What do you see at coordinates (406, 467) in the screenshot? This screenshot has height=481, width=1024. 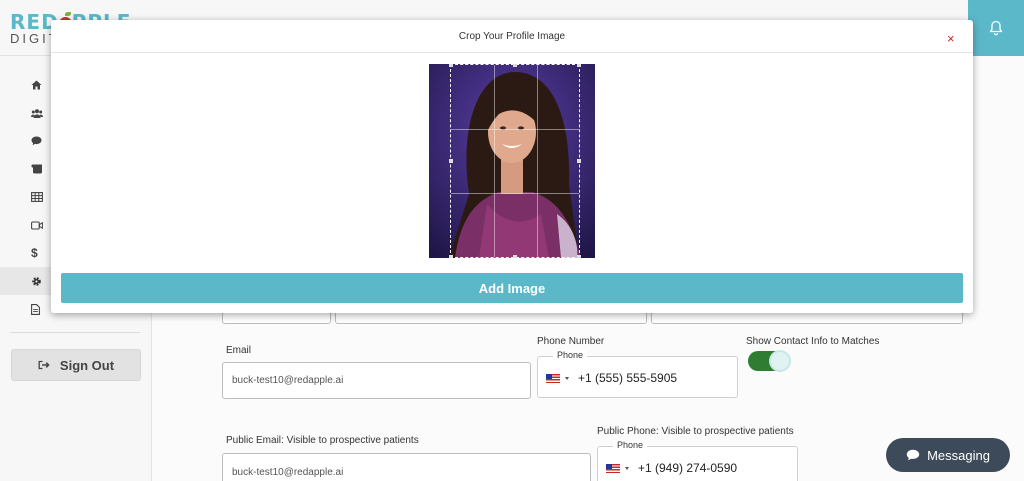 I see `public-email-field: buck-test10@redapple.ai` at bounding box center [406, 467].